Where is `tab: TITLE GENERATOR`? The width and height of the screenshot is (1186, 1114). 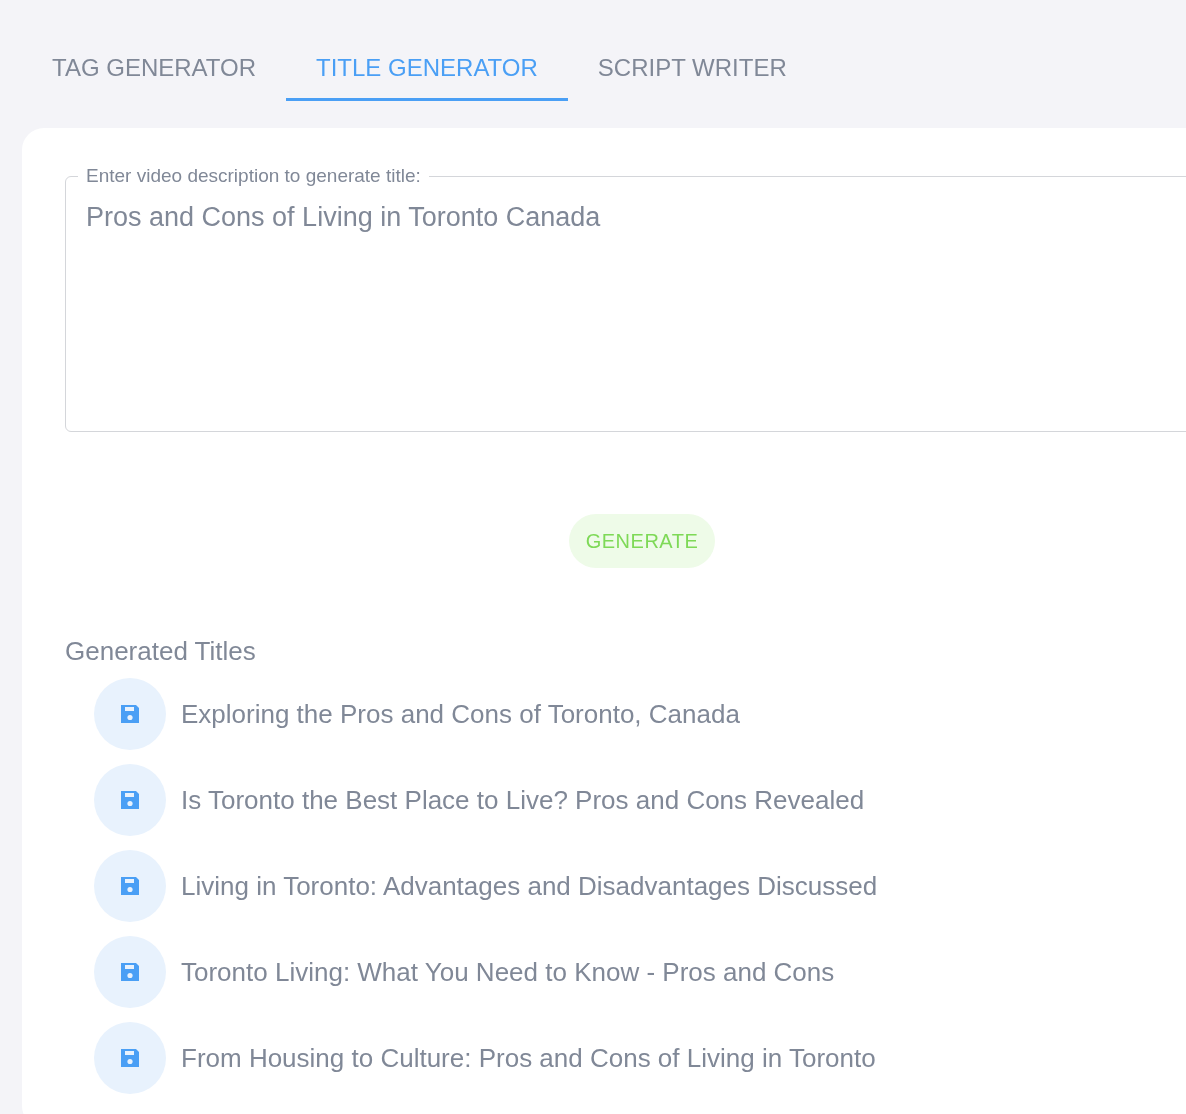
tab: TITLE GENERATOR is located at coordinates (427, 69).